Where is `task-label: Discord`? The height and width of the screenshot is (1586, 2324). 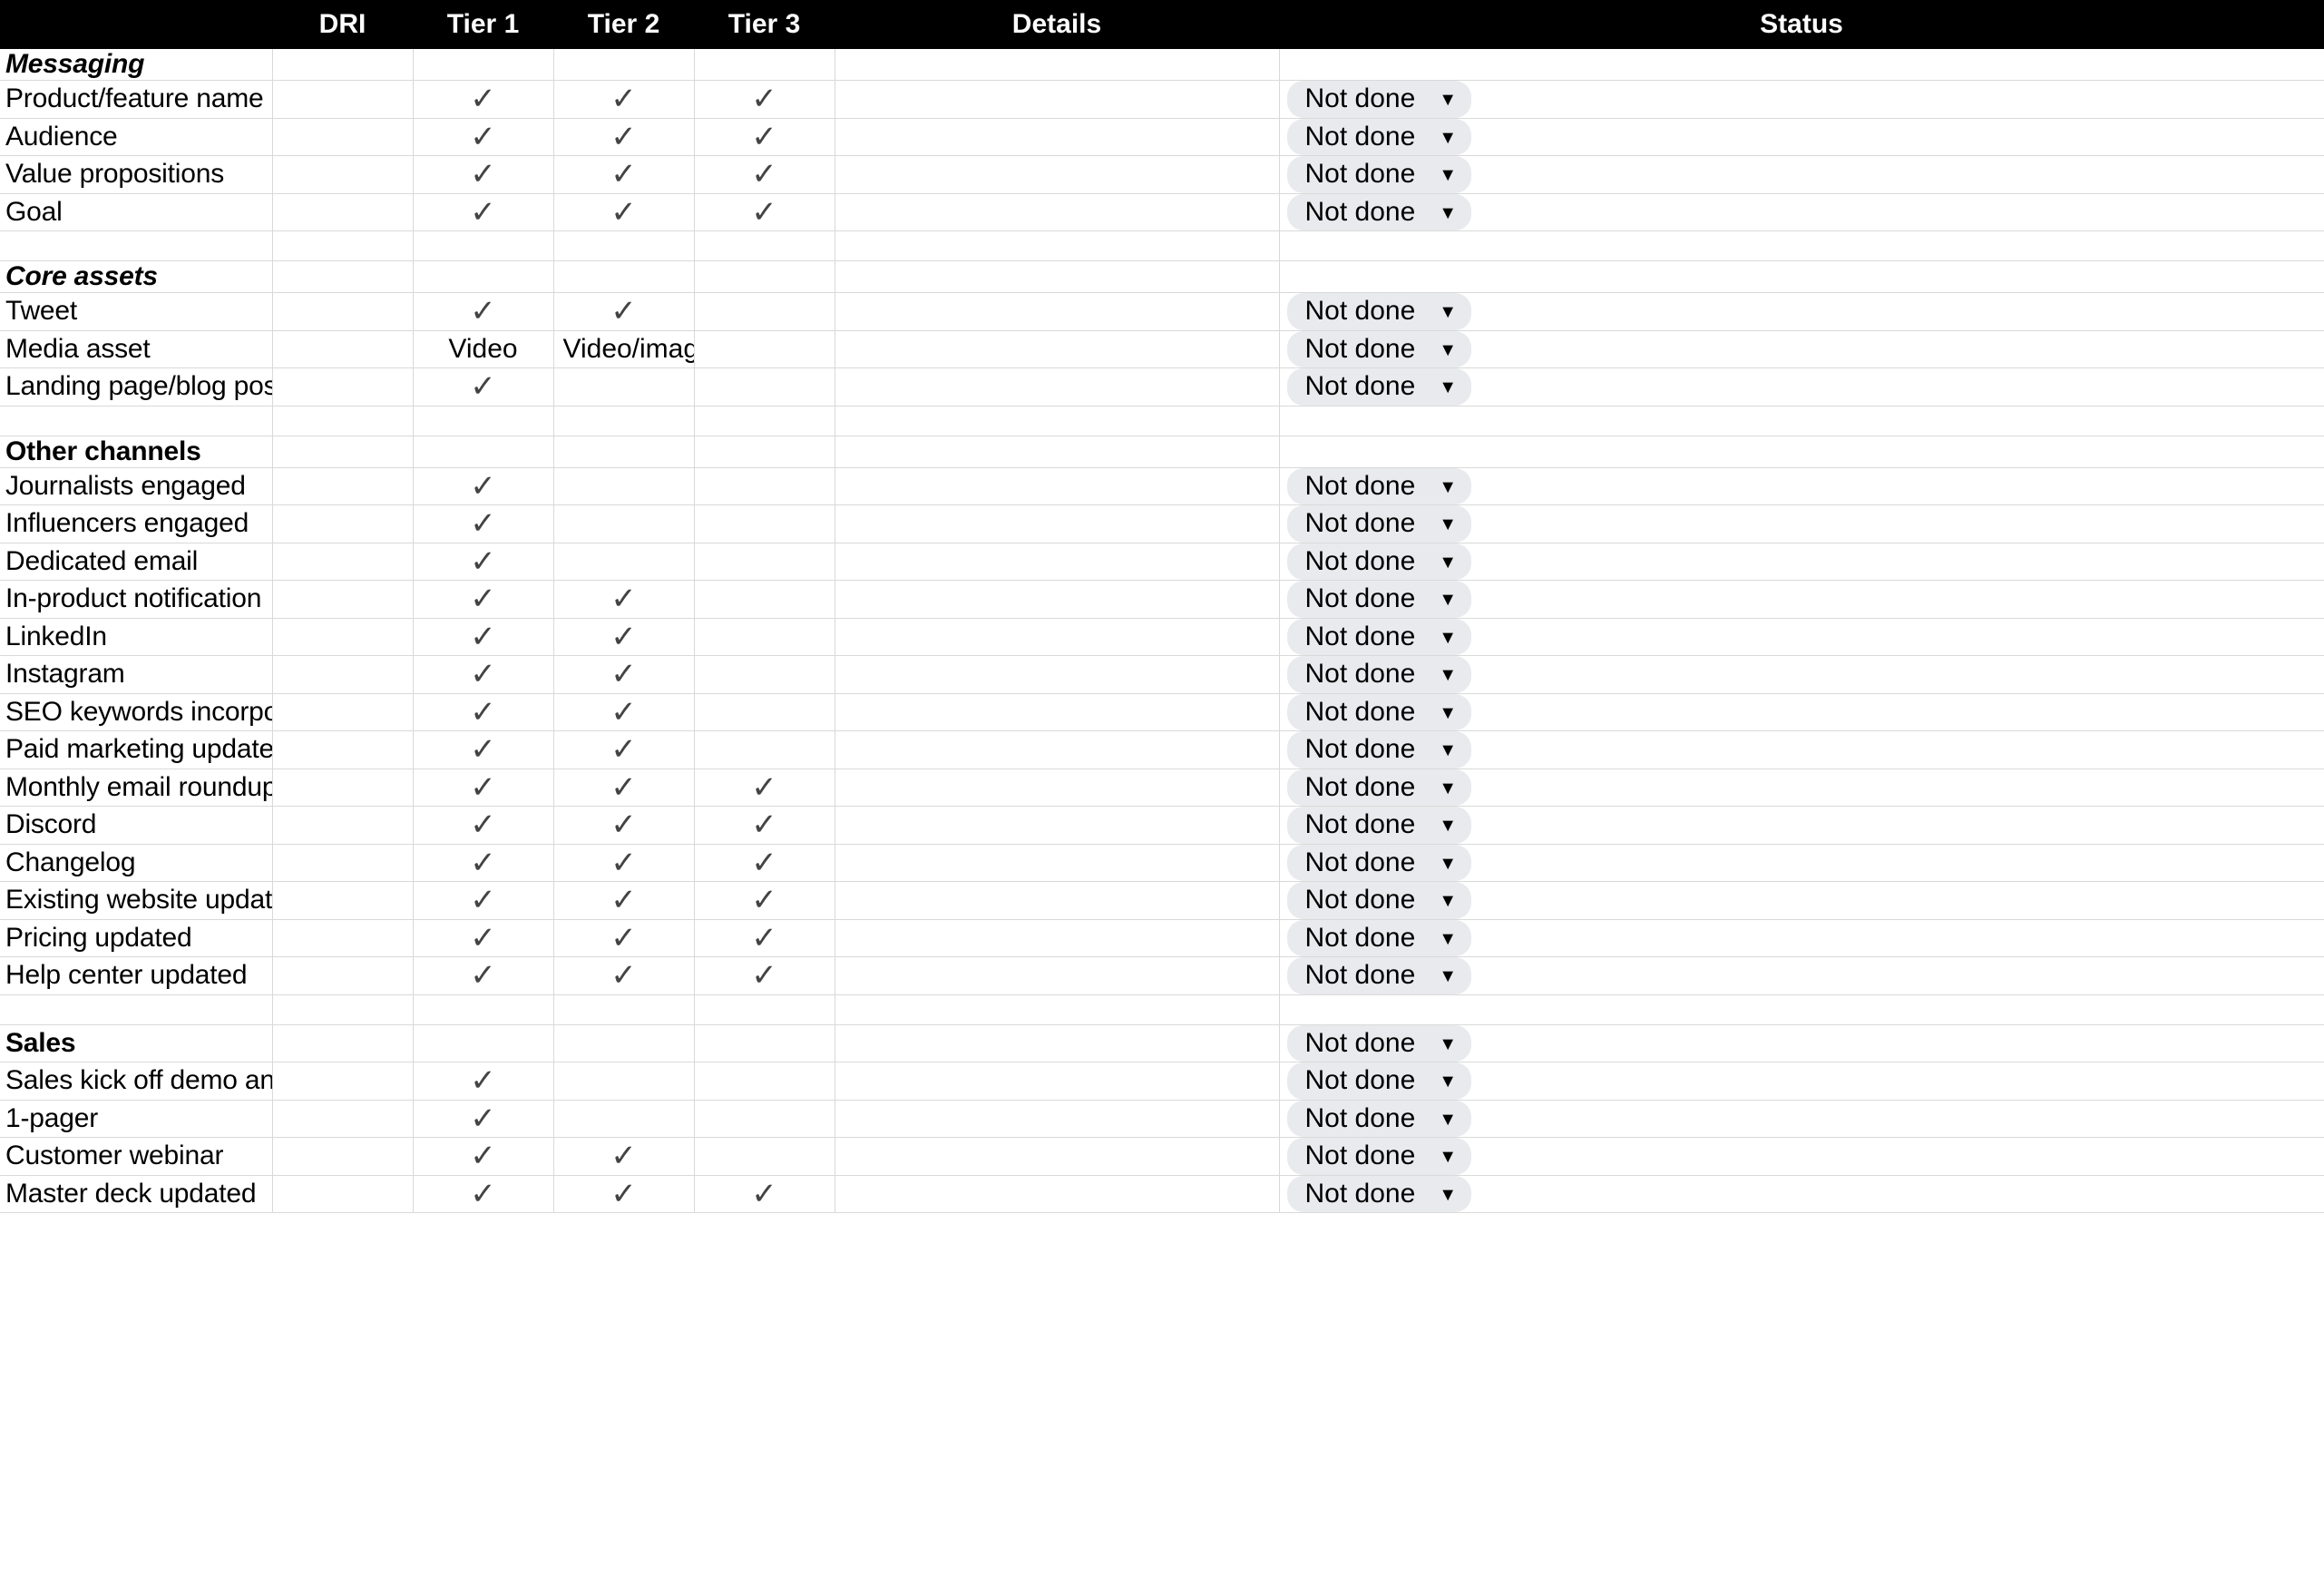 task-label: Discord is located at coordinates (136, 825).